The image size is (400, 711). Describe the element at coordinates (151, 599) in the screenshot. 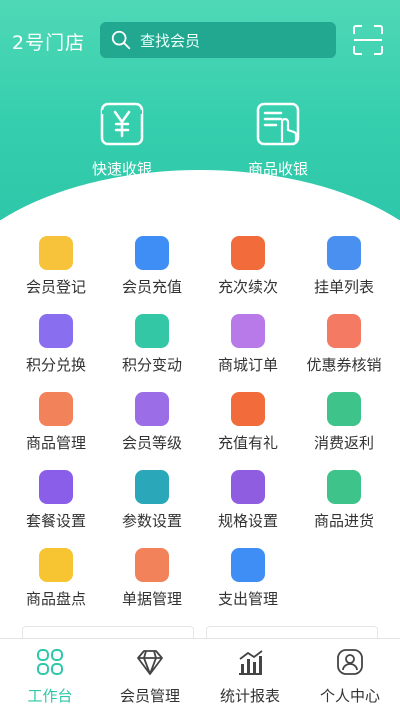

I see `menu-label: 单据管理` at that location.